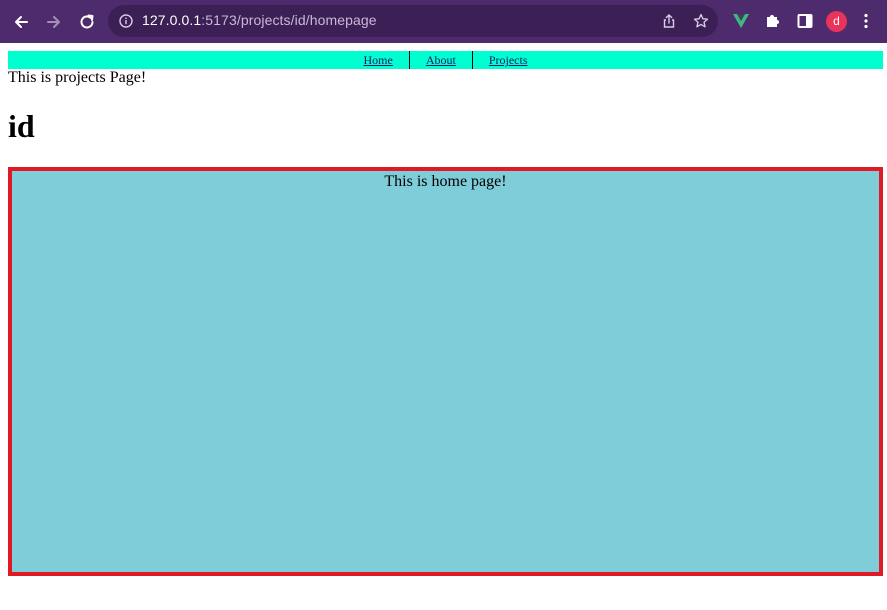 This screenshot has height=610, width=887. What do you see at coordinates (773, 21) in the screenshot?
I see `puzzle-extension-icon` at bounding box center [773, 21].